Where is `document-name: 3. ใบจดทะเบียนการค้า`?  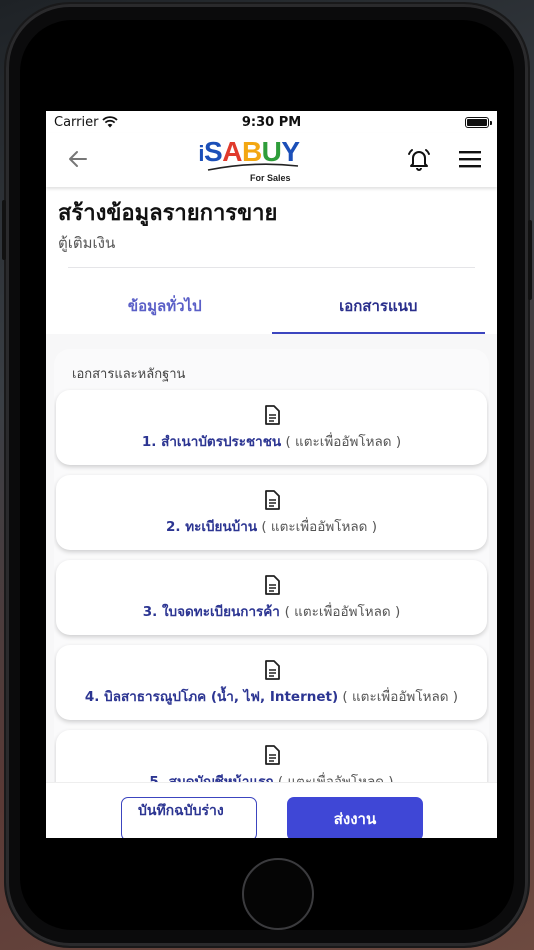
document-name: 3. ใบจดทะเบียนการค้า is located at coordinates (213, 611).